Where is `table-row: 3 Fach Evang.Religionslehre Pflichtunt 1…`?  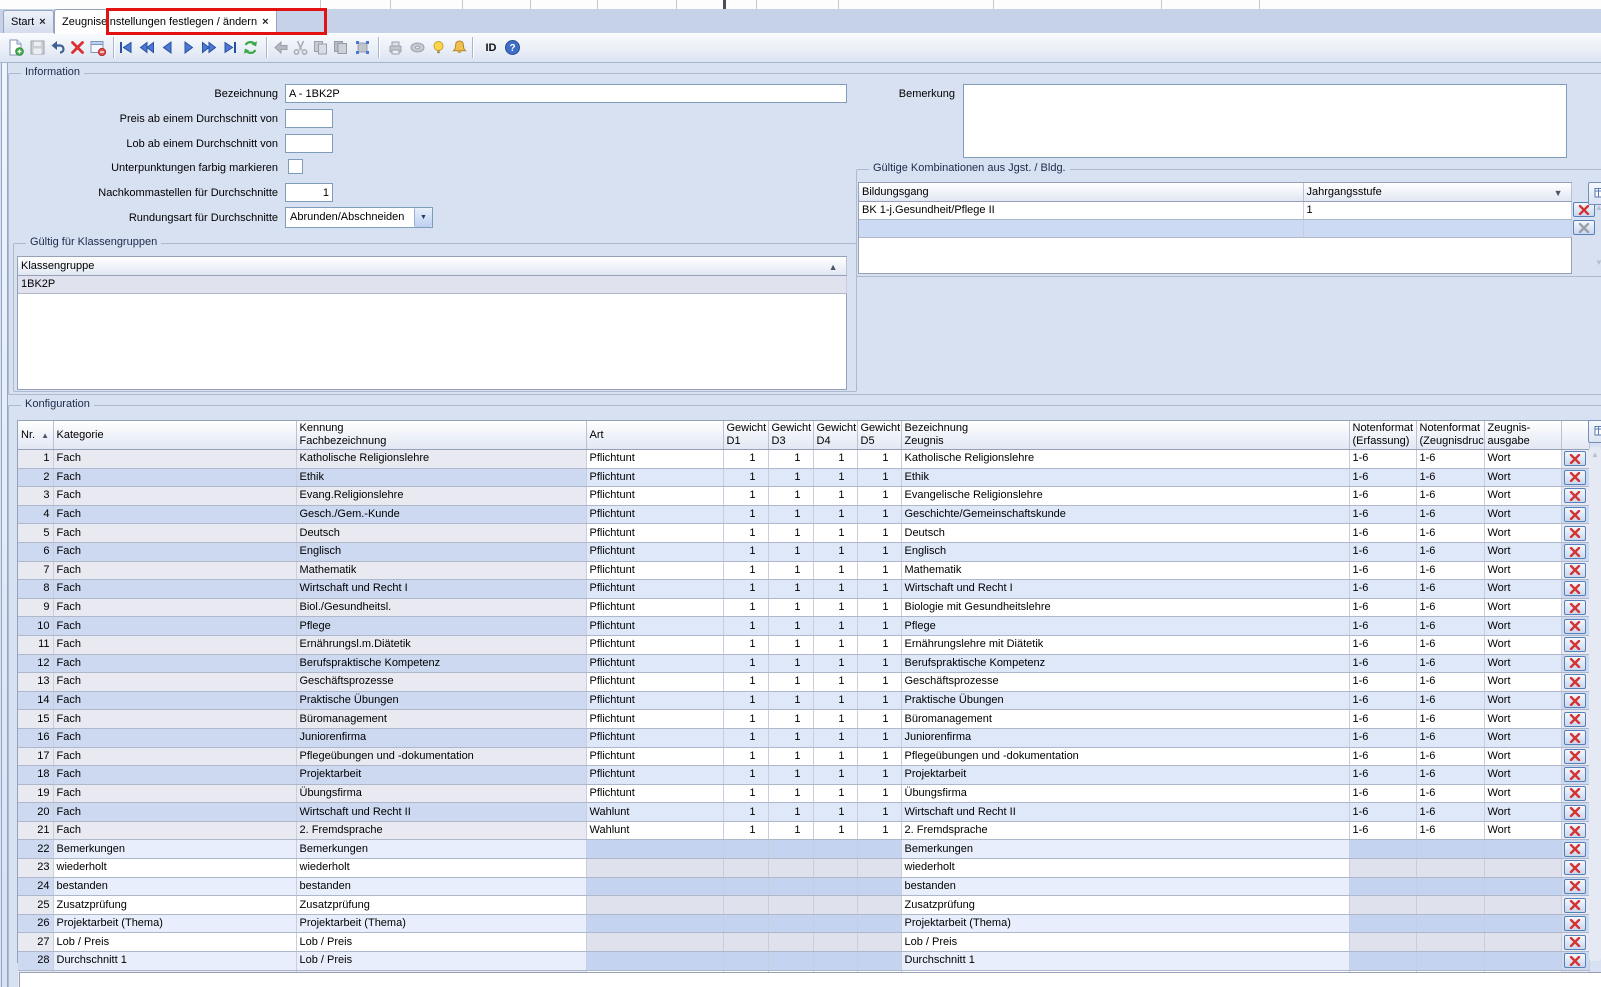
table-row: 3 Fach Evang.Religionslehre Pflichtunt 1… is located at coordinates (804, 496).